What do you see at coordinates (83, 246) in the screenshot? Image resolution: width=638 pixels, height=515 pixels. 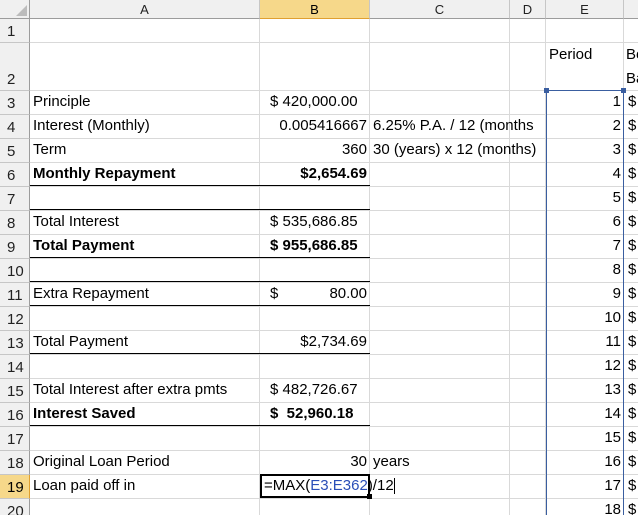 I see `cell-a9: Total Payment` at bounding box center [83, 246].